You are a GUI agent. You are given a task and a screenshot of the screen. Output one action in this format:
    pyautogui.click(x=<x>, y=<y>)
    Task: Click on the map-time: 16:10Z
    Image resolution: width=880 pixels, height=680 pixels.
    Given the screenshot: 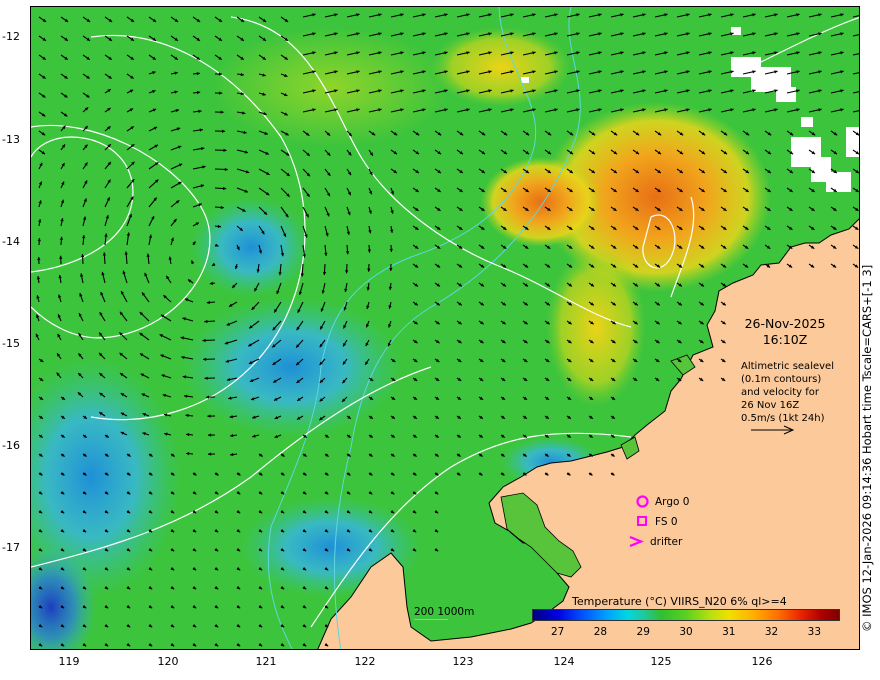 What is the action you would take?
    pyautogui.click(x=785, y=339)
    